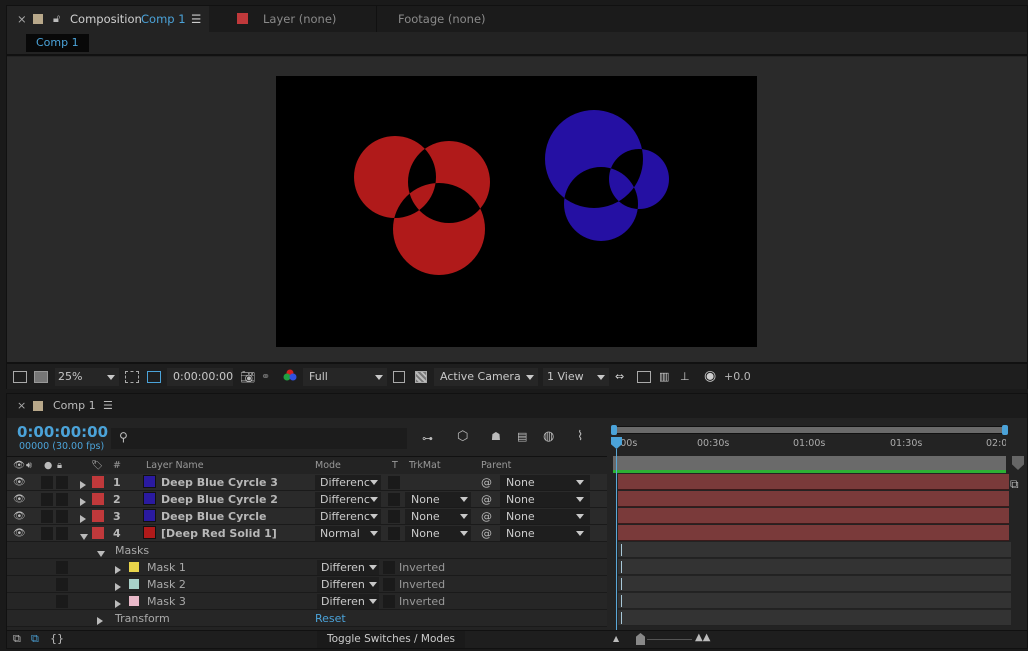  I want to click on navigator-start-handle, so click(614, 430).